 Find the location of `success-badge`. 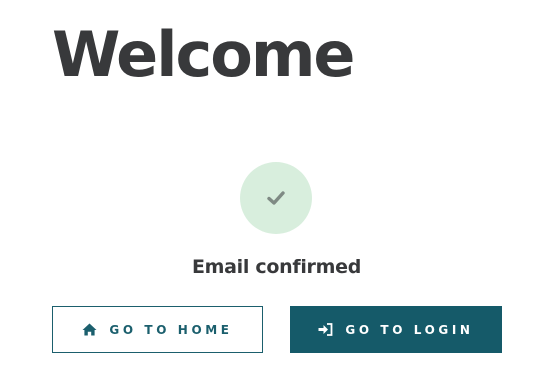

success-badge is located at coordinates (276, 198).